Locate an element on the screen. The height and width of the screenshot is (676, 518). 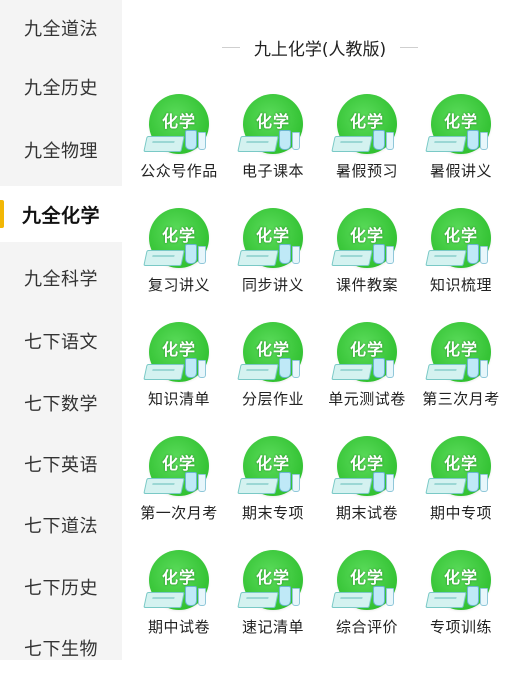
resource-tile: 化学 公众号作品 is located at coordinates (179, 144).